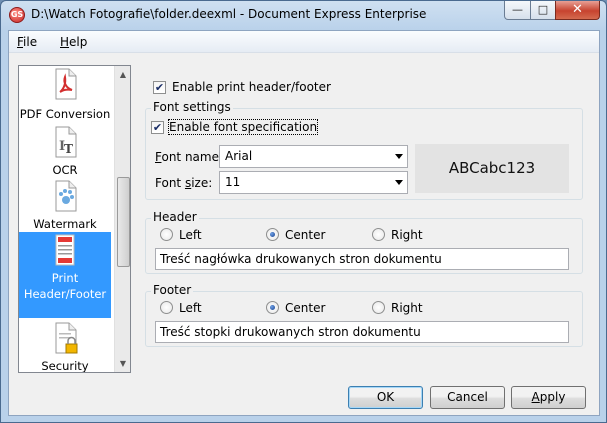 This screenshot has width=607, height=423. I want to click on ocr-icon: I T, so click(66, 142).